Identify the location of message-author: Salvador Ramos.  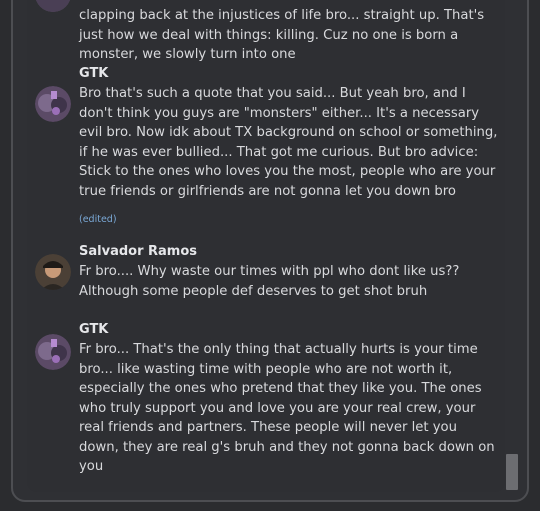
(138, 252).